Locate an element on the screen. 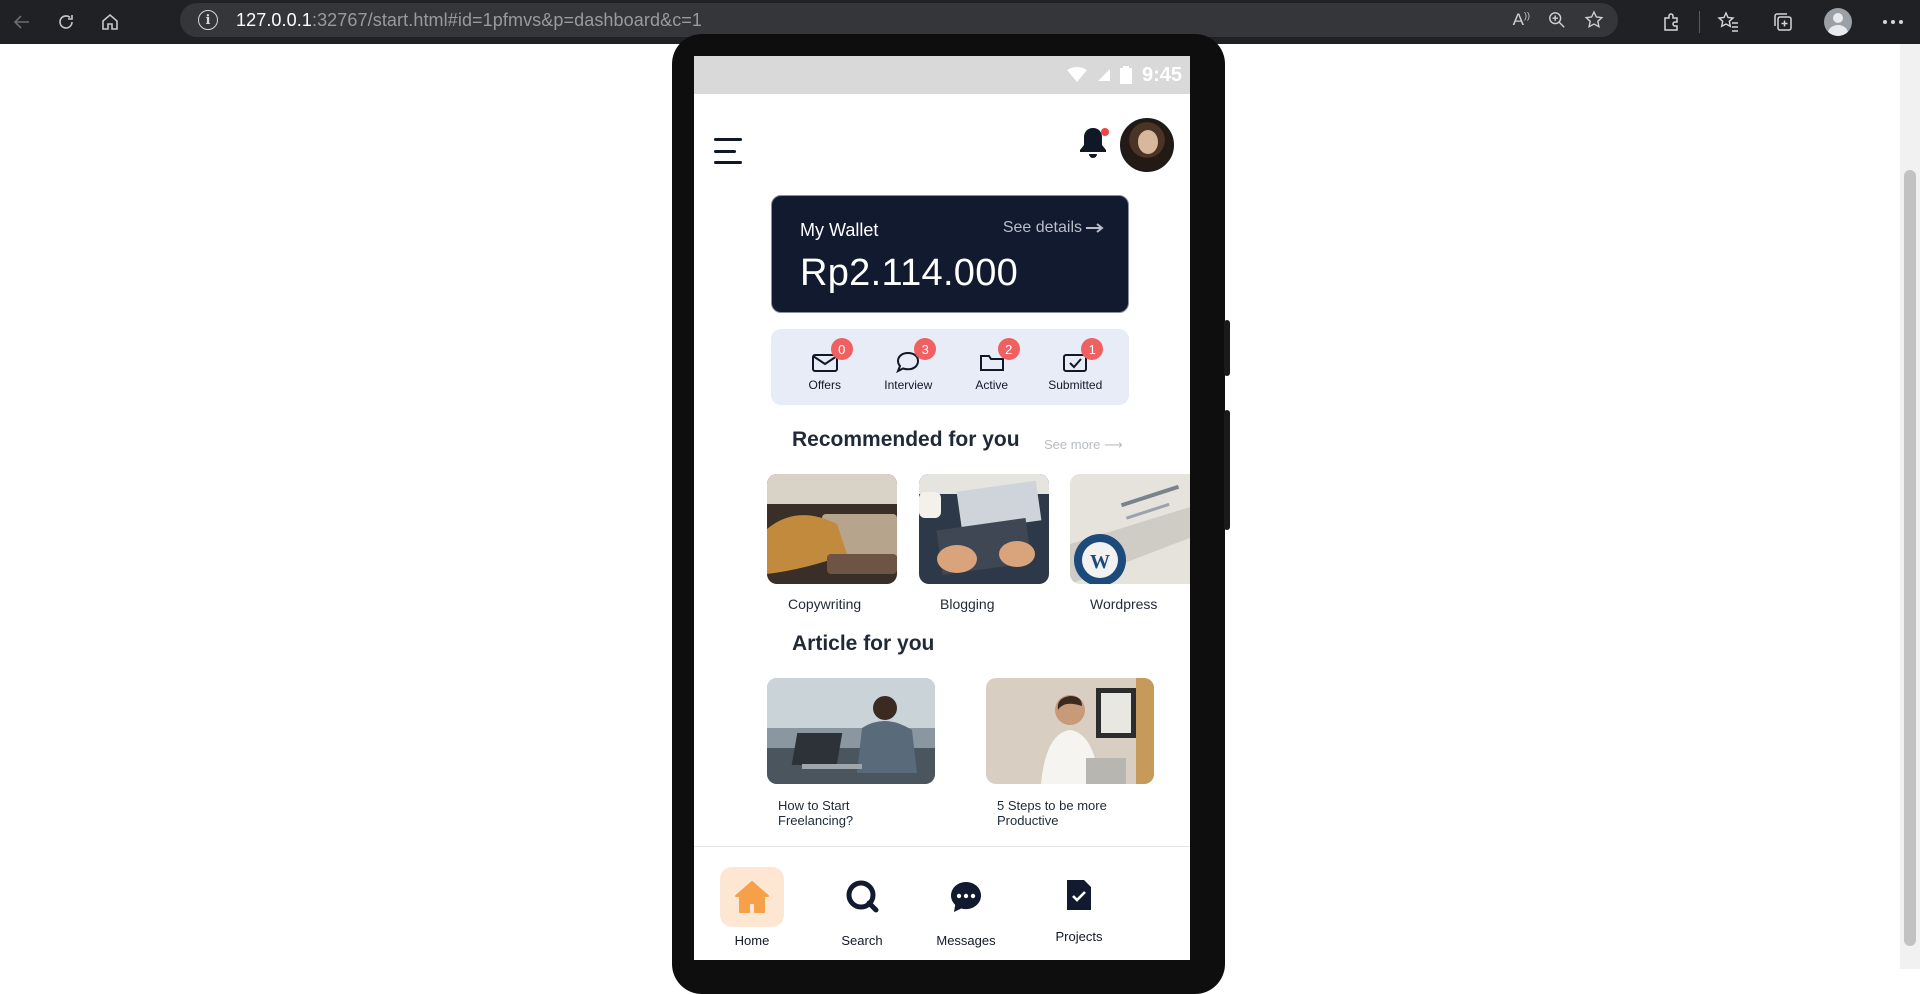  recommended-card-wordpress: W is located at coordinates (1130, 529).